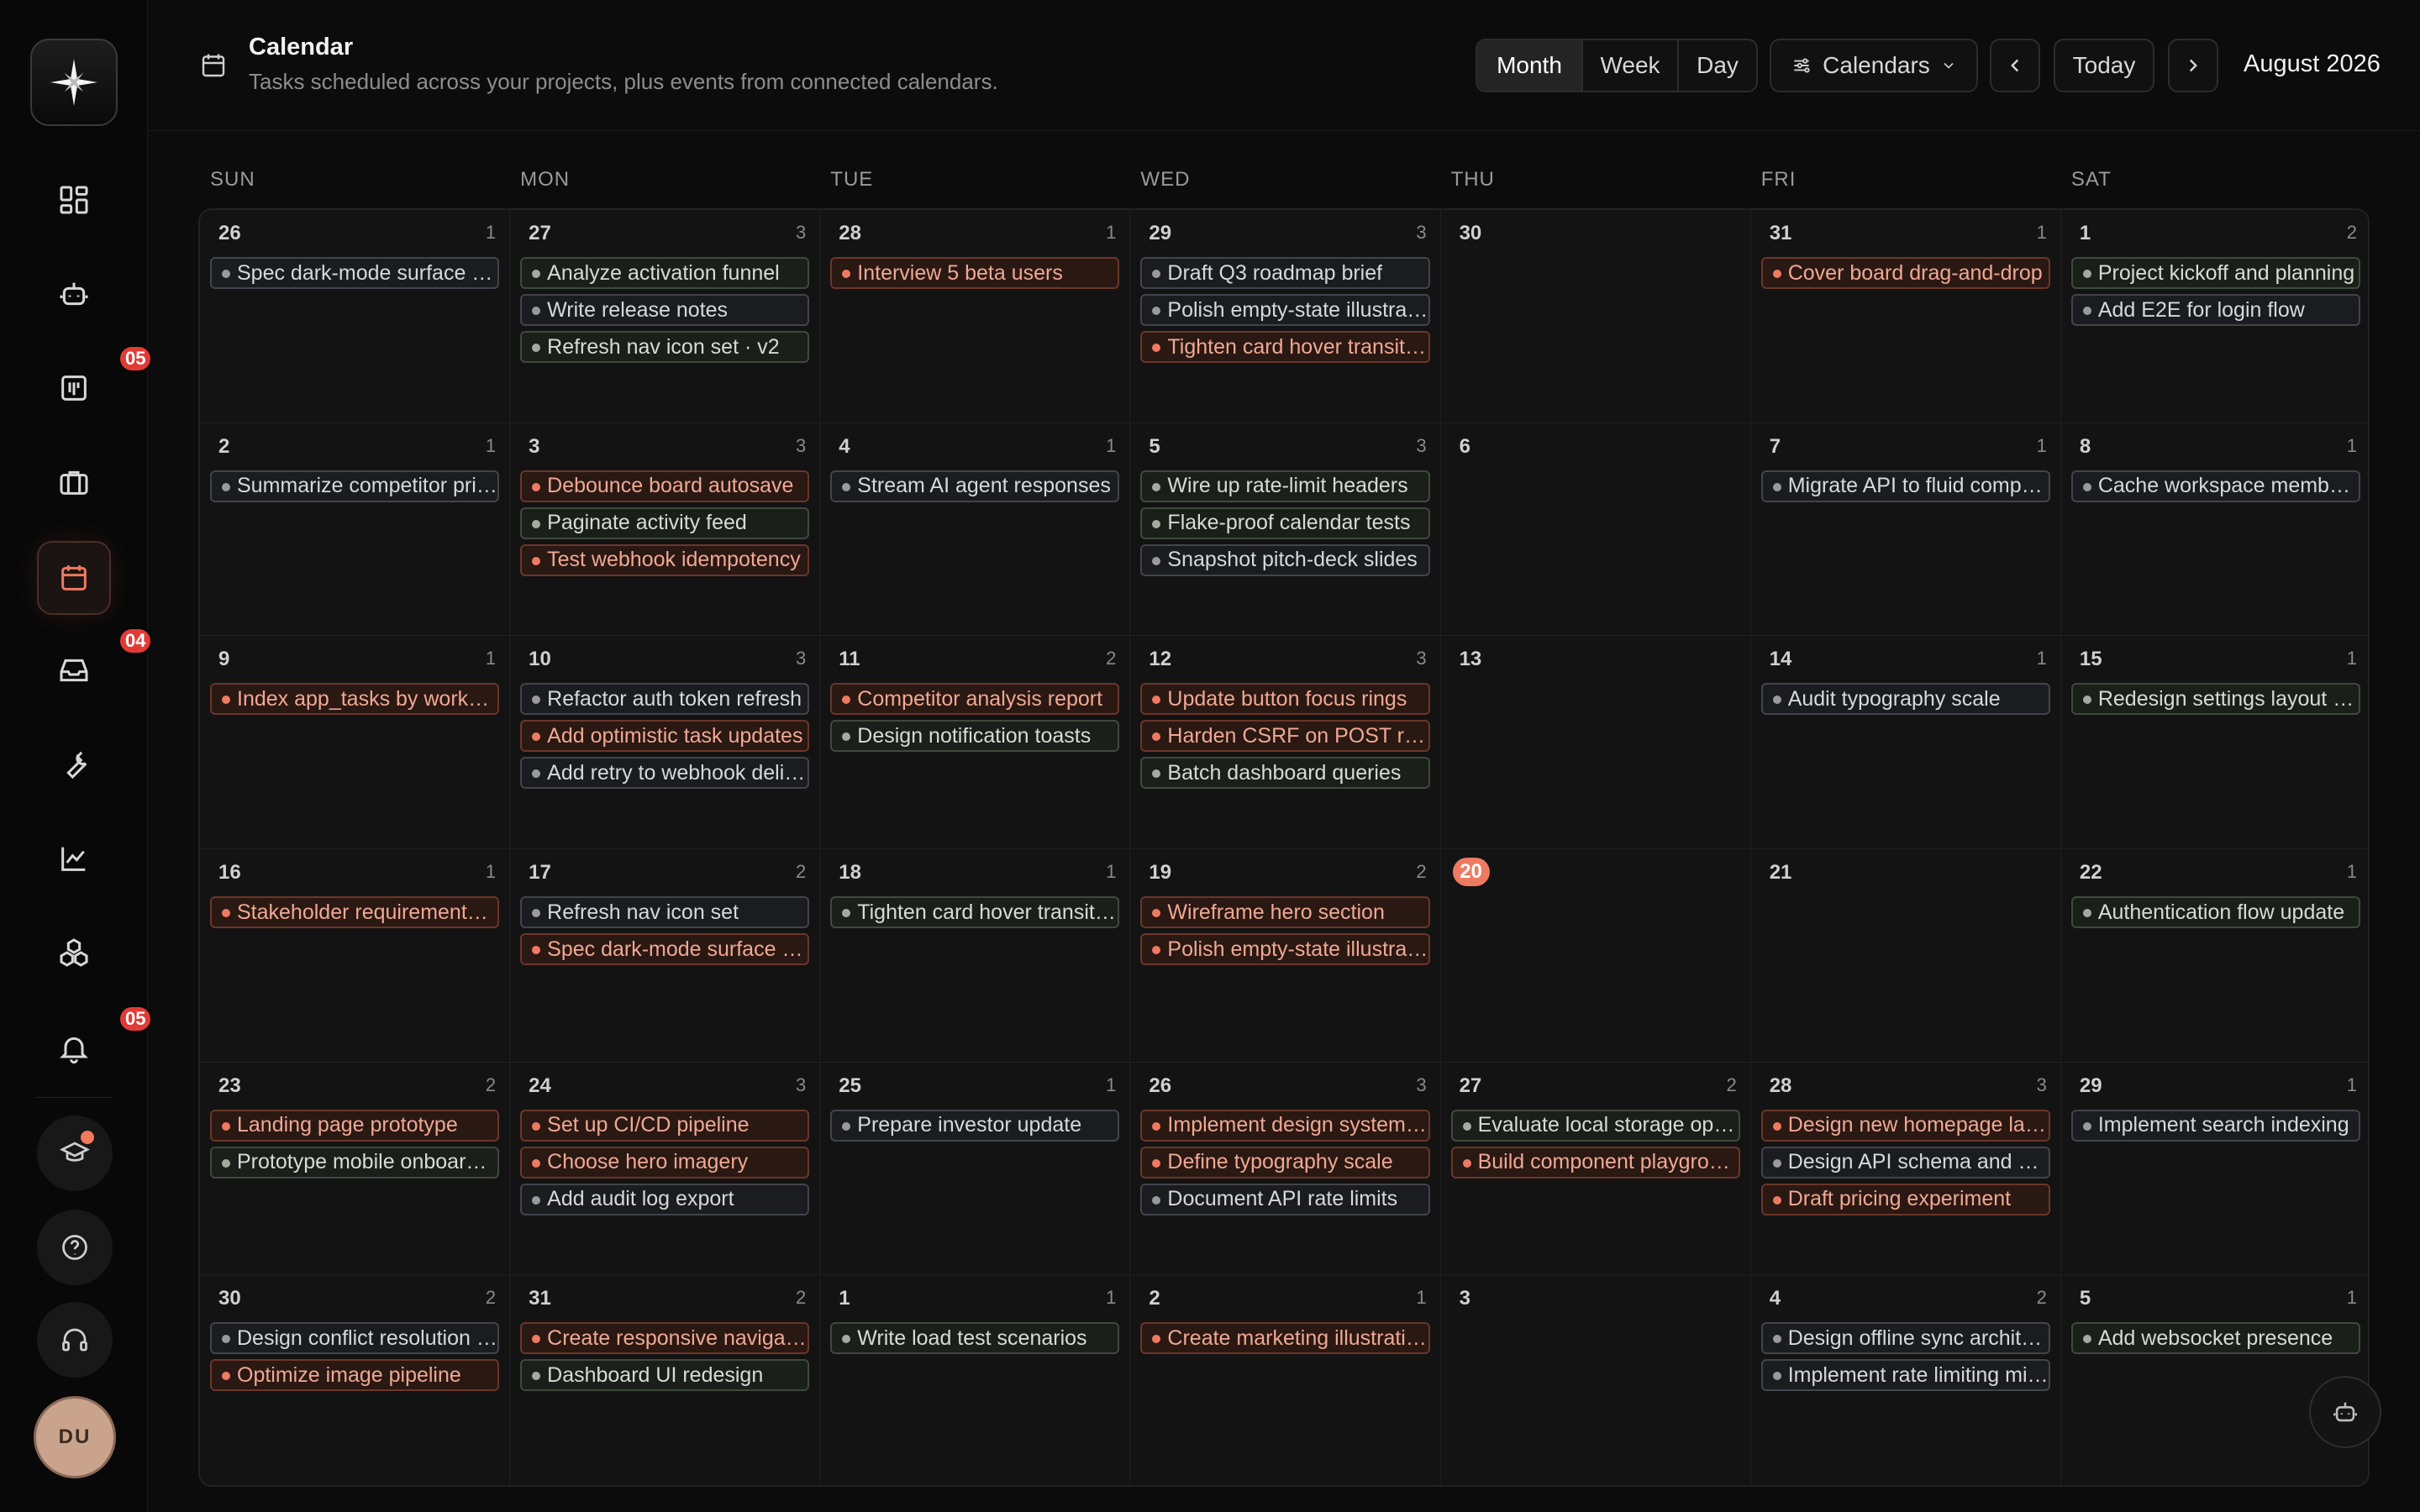 This screenshot has height=1512, width=2420. I want to click on day-cell: 21, so click(1906, 956).